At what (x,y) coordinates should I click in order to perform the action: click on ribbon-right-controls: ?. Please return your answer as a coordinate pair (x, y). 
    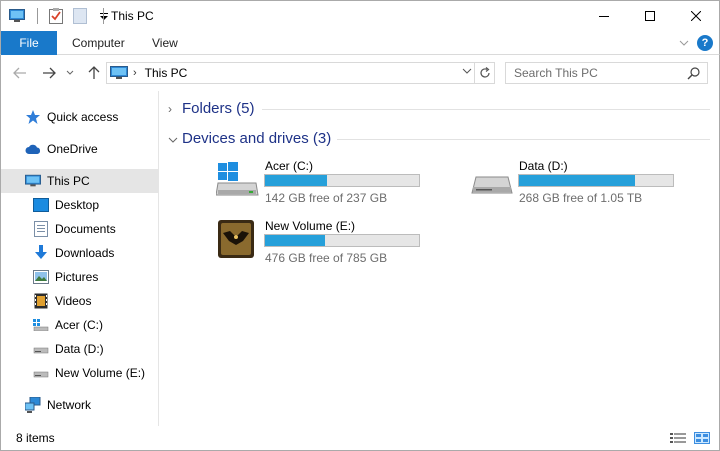
    Looking at the image, I should click on (696, 43).